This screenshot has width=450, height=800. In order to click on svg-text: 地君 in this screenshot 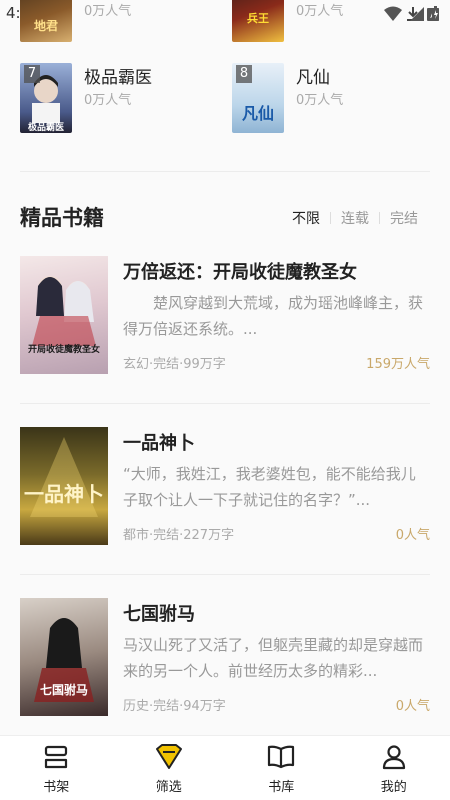, I will do `click(46, 25)`.